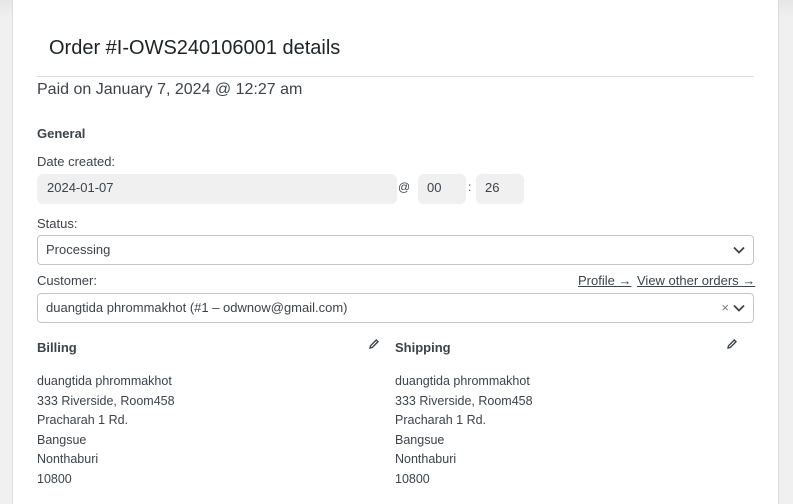 The height and width of the screenshot is (504, 793). What do you see at coordinates (217, 189) in the screenshot?
I see `date-created-input: 2024-01-07` at bounding box center [217, 189].